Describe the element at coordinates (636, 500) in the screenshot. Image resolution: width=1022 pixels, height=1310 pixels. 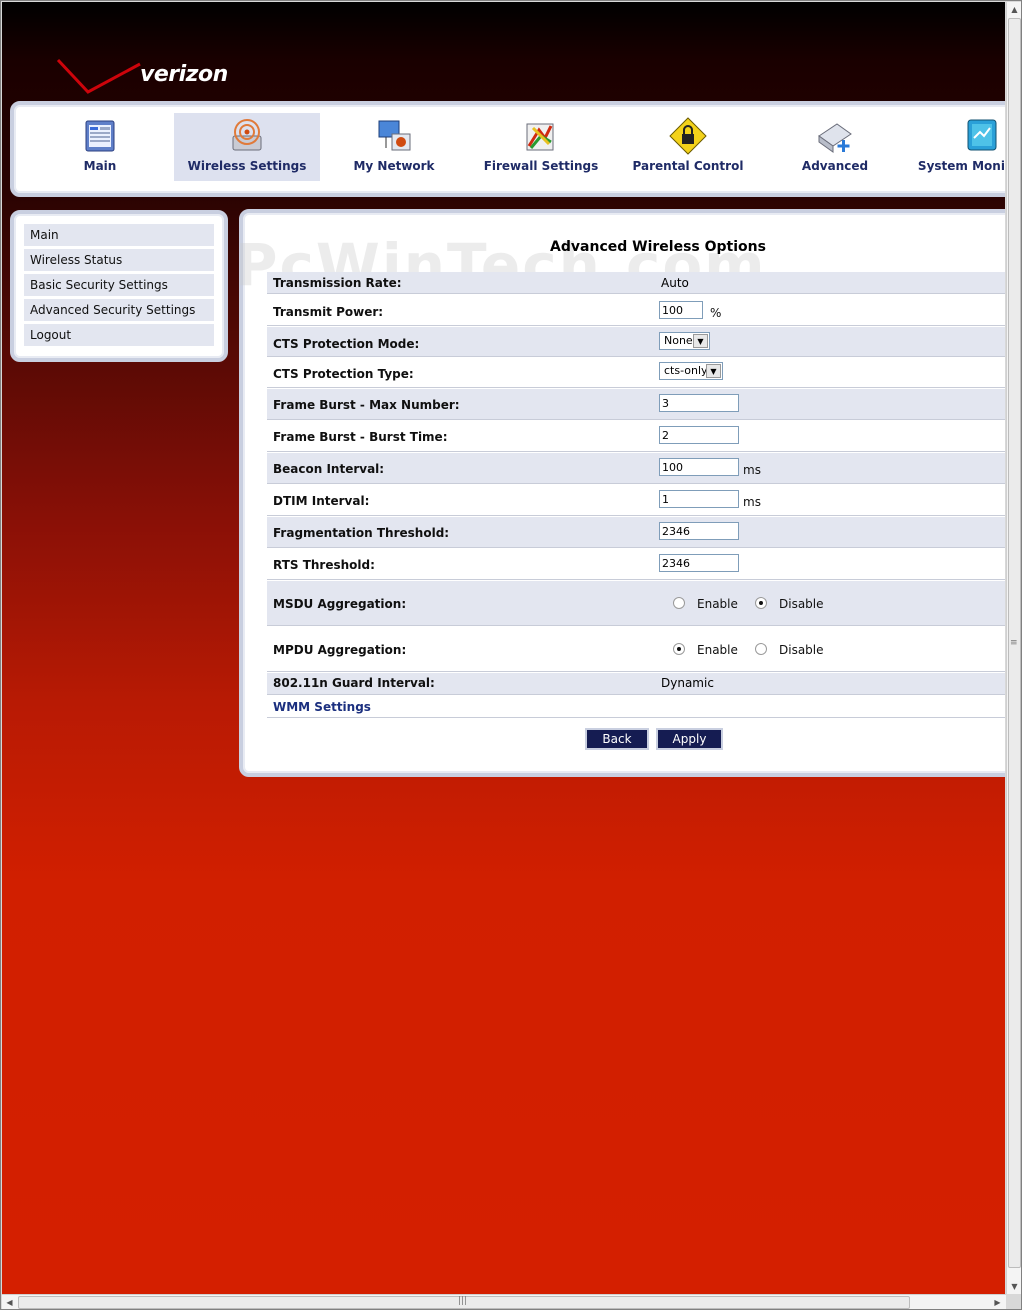
I see `row-dtim-interval: DTIM Interval: ms` at that location.